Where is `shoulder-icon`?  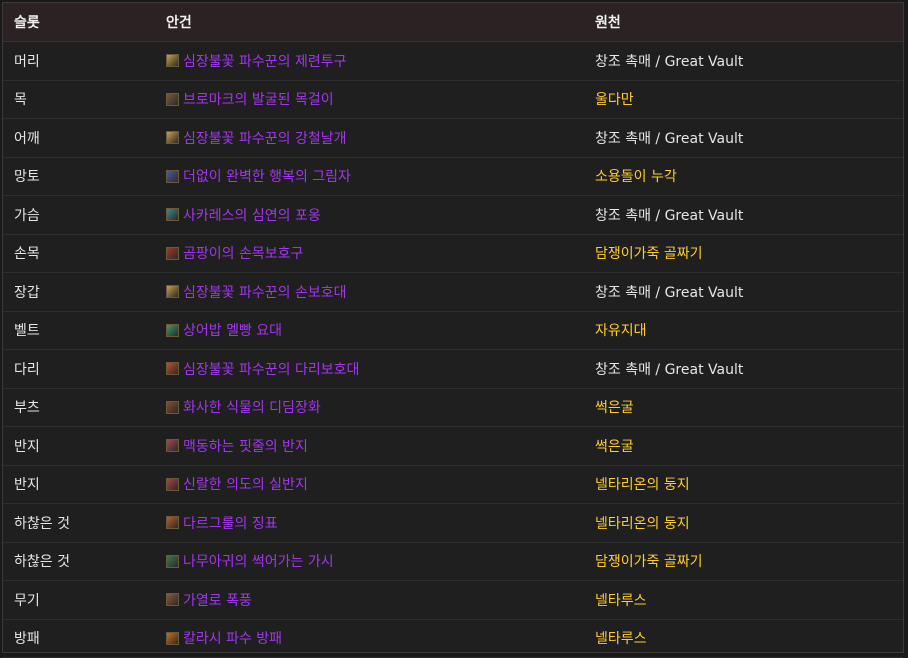 shoulder-icon is located at coordinates (172, 137).